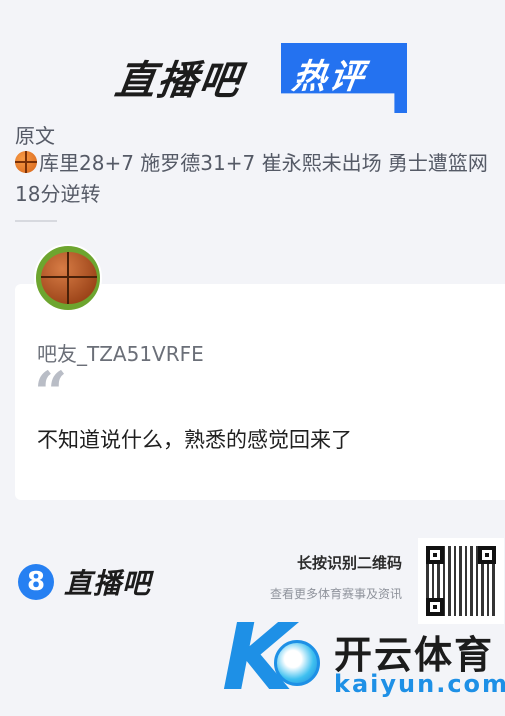  I want to click on qr-scan-label: 长按识别二维码, so click(349, 563).